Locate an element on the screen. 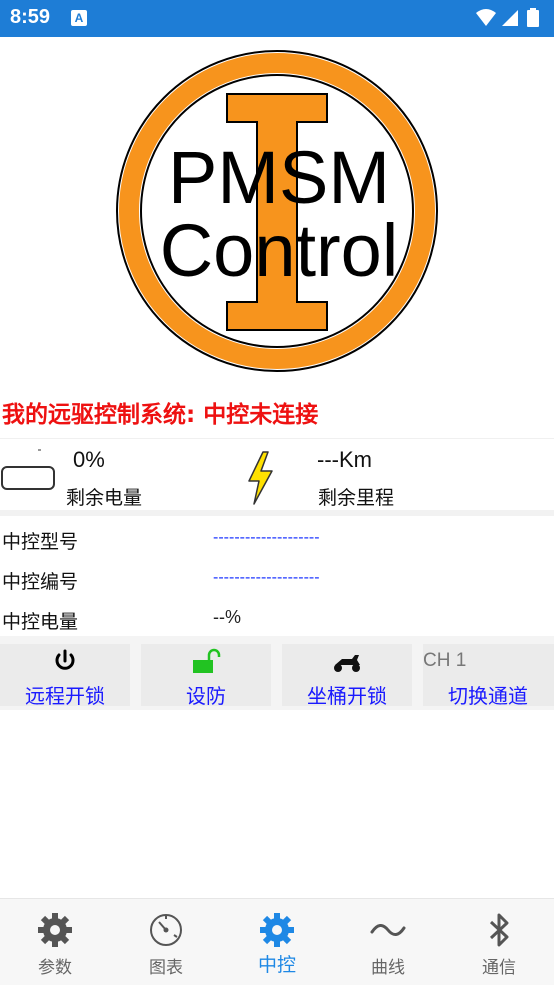 The image size is (554, 985). page-title: 我的远驱控制系统: 中控未连接 is located at coordinates (160, 415).